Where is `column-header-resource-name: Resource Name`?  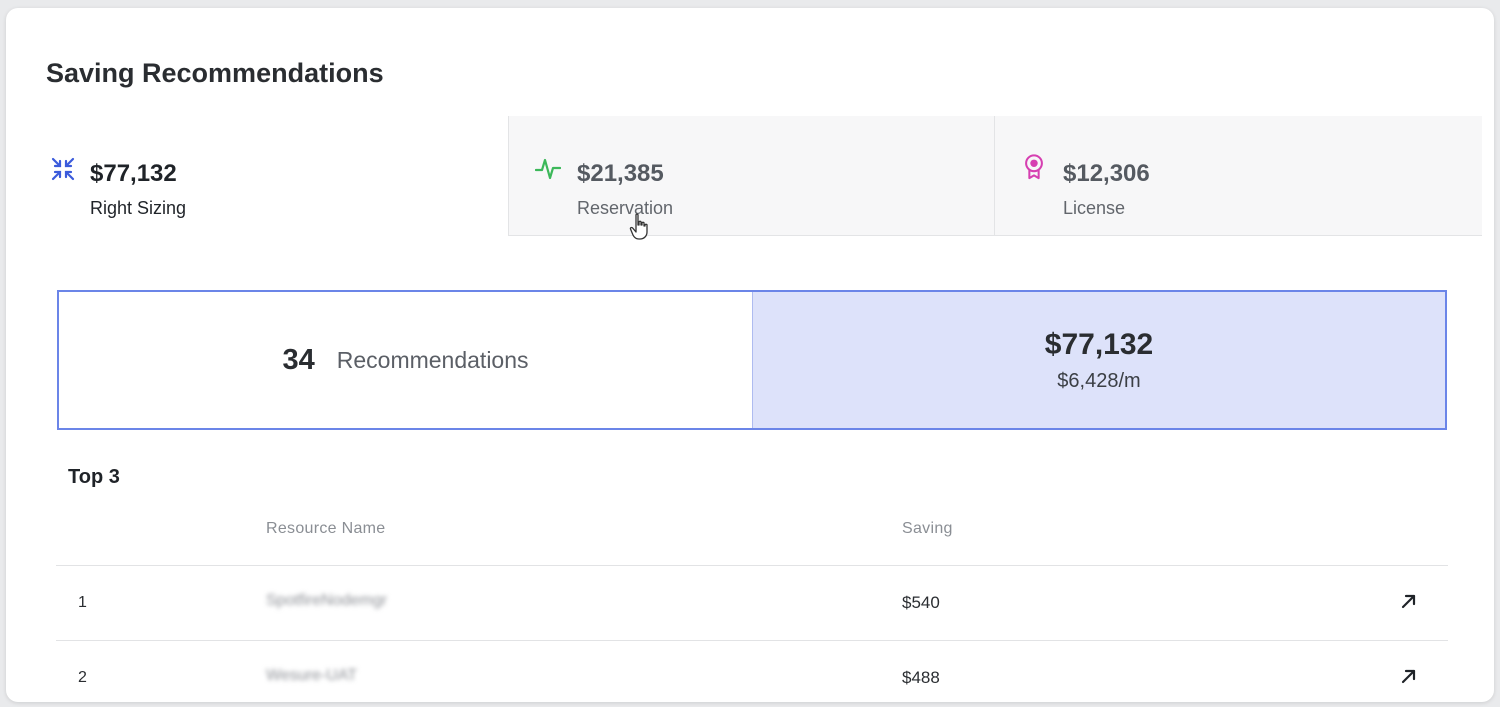 column-header-resource-name: Resource Name is located at coordinates (326, 528).